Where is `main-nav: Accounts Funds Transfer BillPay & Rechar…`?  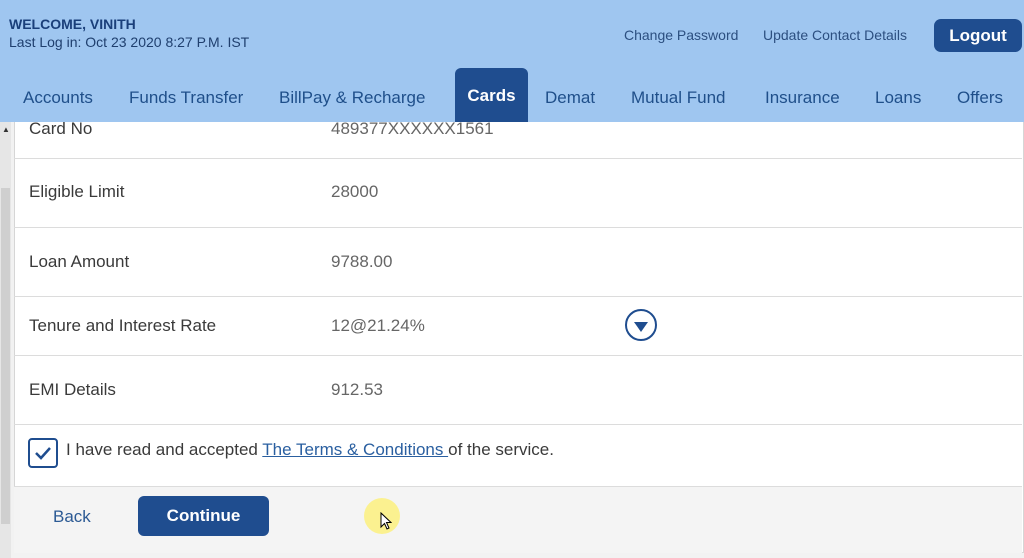 main-nav: Accounts Funds Transfer BillPay & Rechar… is located at coordinates (512, 95).